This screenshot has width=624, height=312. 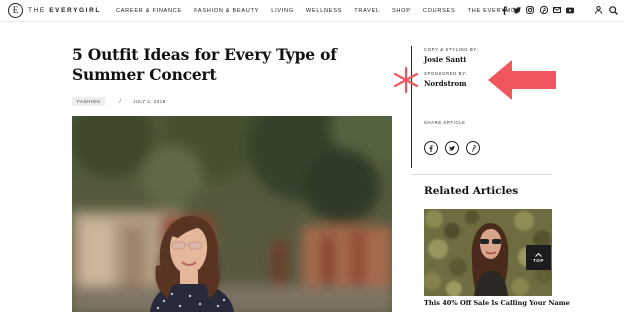 I want to click on chevron-up-icon, so click(x=538, y=254).